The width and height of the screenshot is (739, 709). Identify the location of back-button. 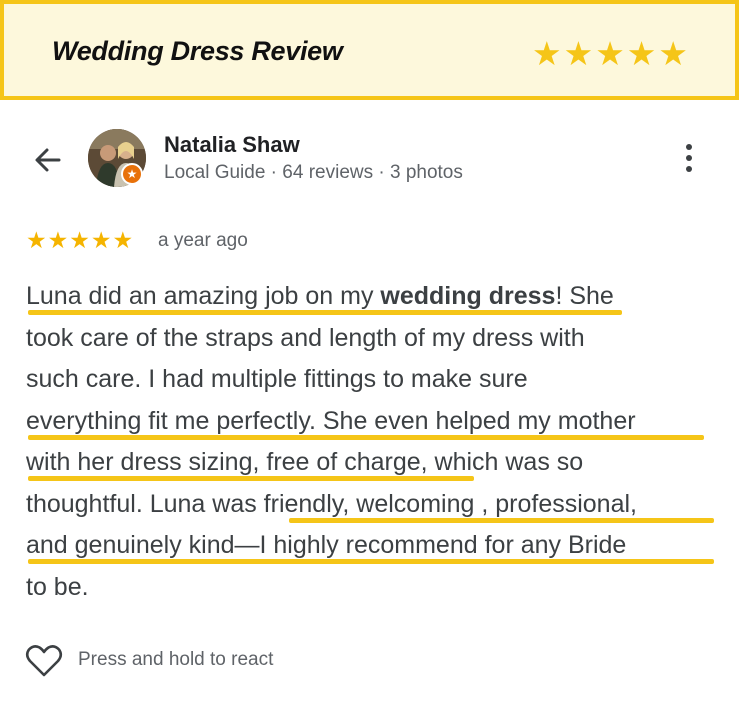
(48, 160).